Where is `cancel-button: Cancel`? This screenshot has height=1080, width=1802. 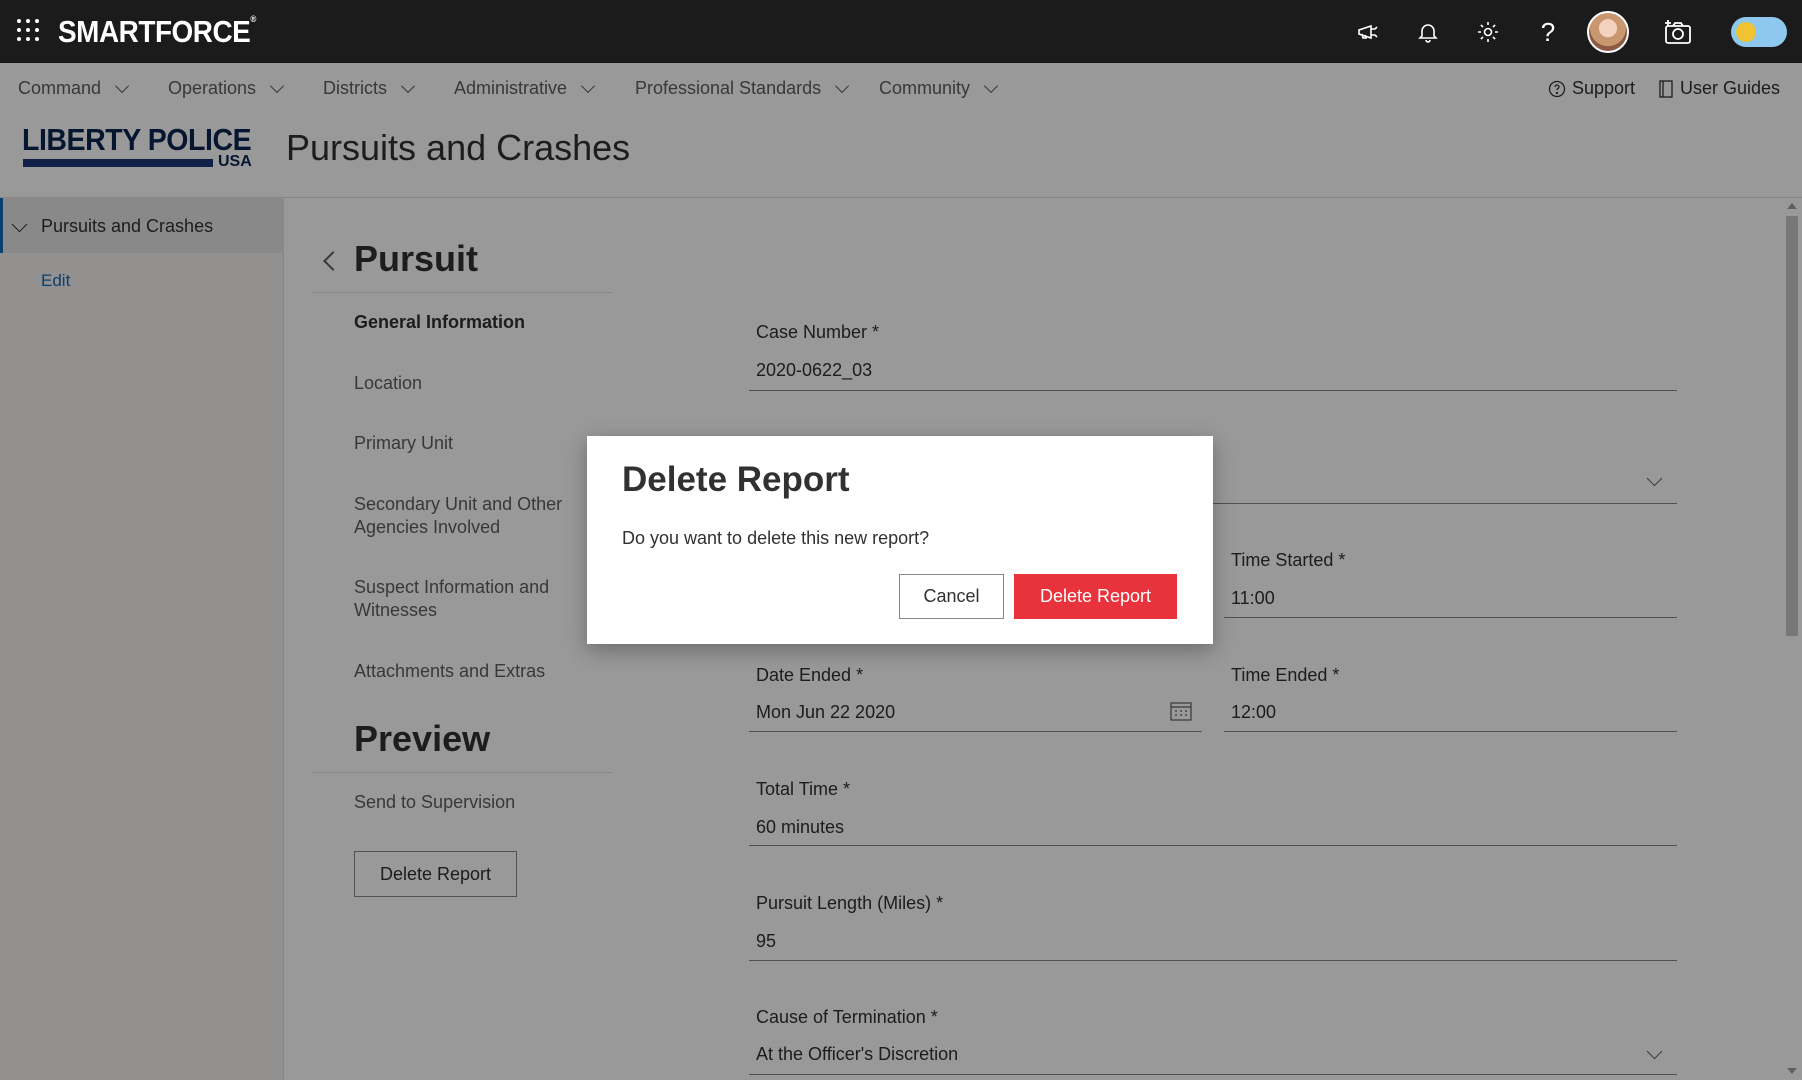 cancel-button: Cancel is located at coordinates (951, 596).